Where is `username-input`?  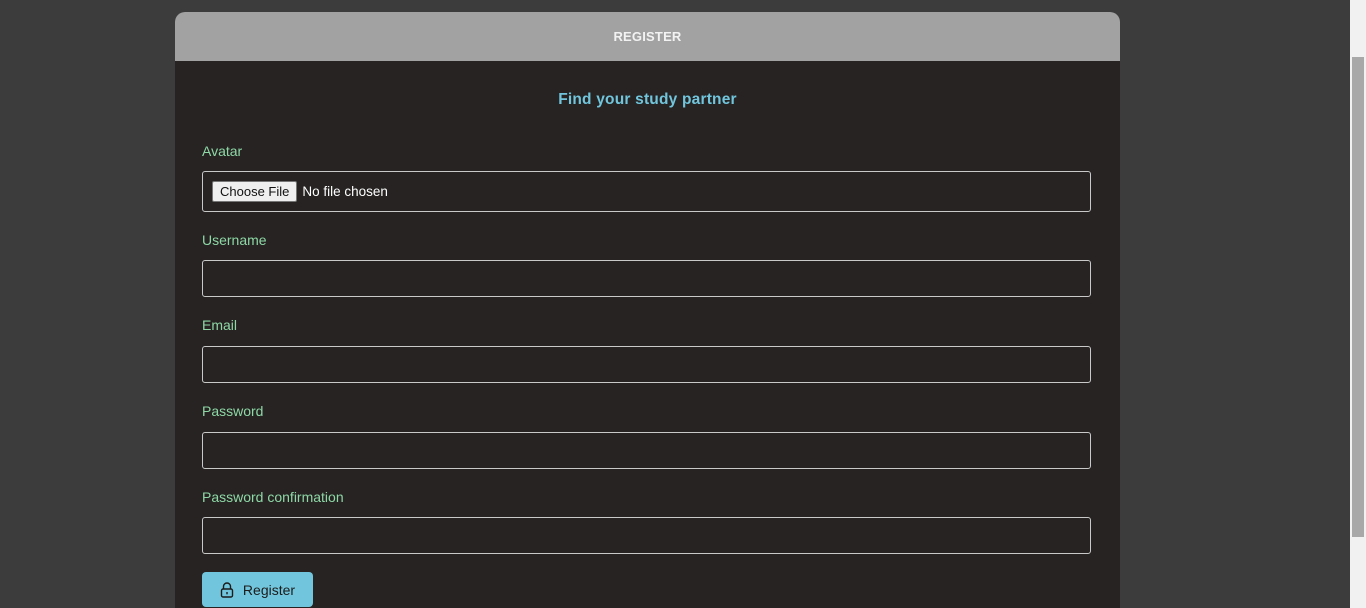
username-input is located at coordinates (646, 278).